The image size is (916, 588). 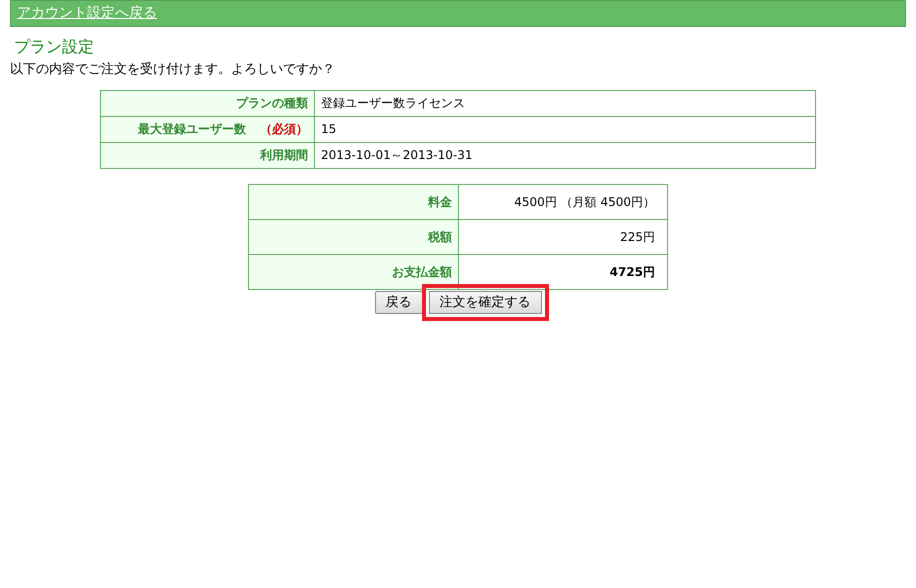 What do you see at coordinates (353, 272) in the screenshot?
I see `label-cell: お支払金額` at bounding box center [353, 272].